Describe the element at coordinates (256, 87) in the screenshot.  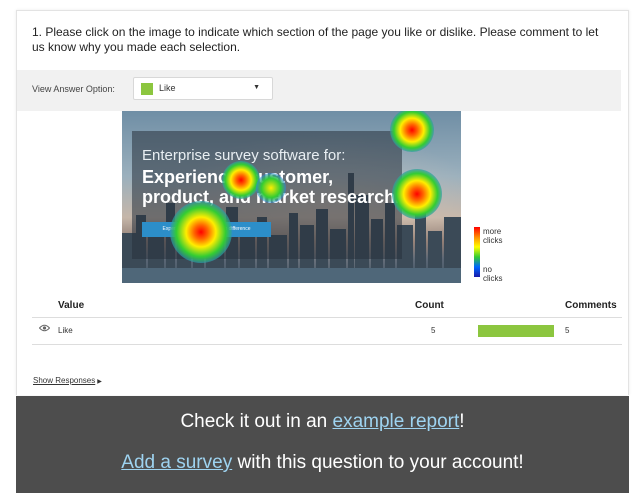
I see `caret-down-icon: ▼` at that location.